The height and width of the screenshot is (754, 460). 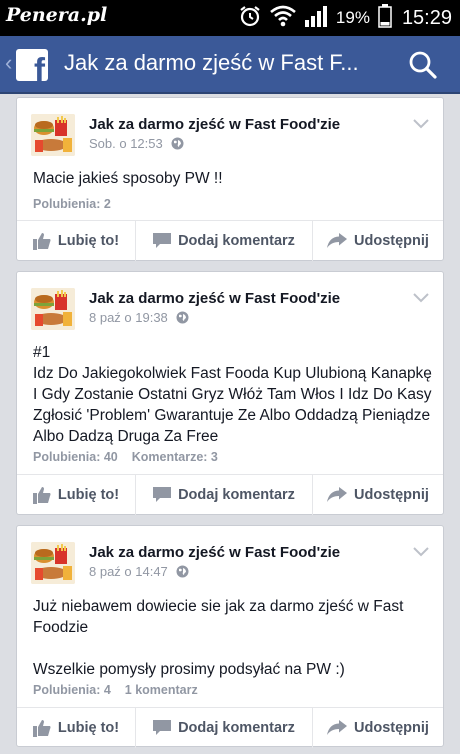 What do you see at coordinates (8, 63) in the screenshot?
I see `chevron-left-icon: ‹` at bounding box center [8, 63].